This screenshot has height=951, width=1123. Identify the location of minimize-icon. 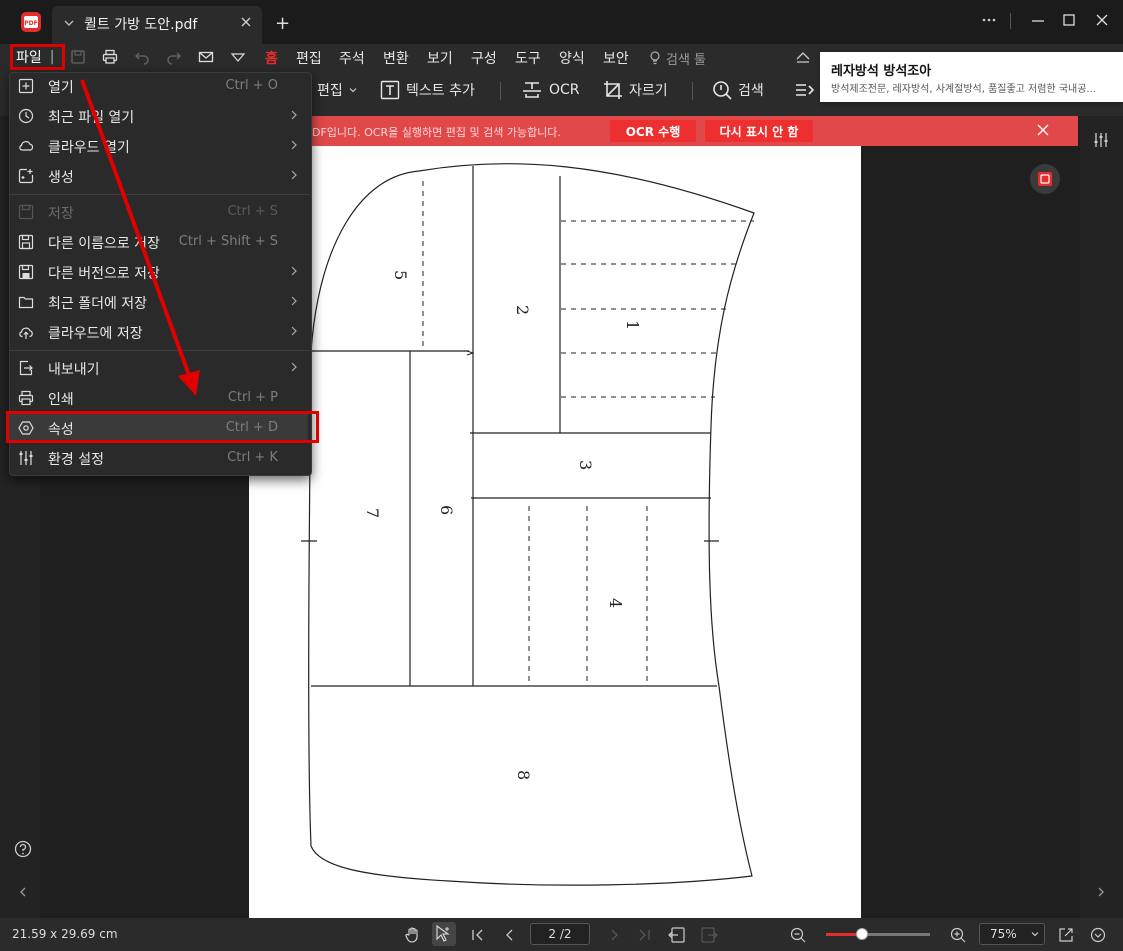
(1038, 20).